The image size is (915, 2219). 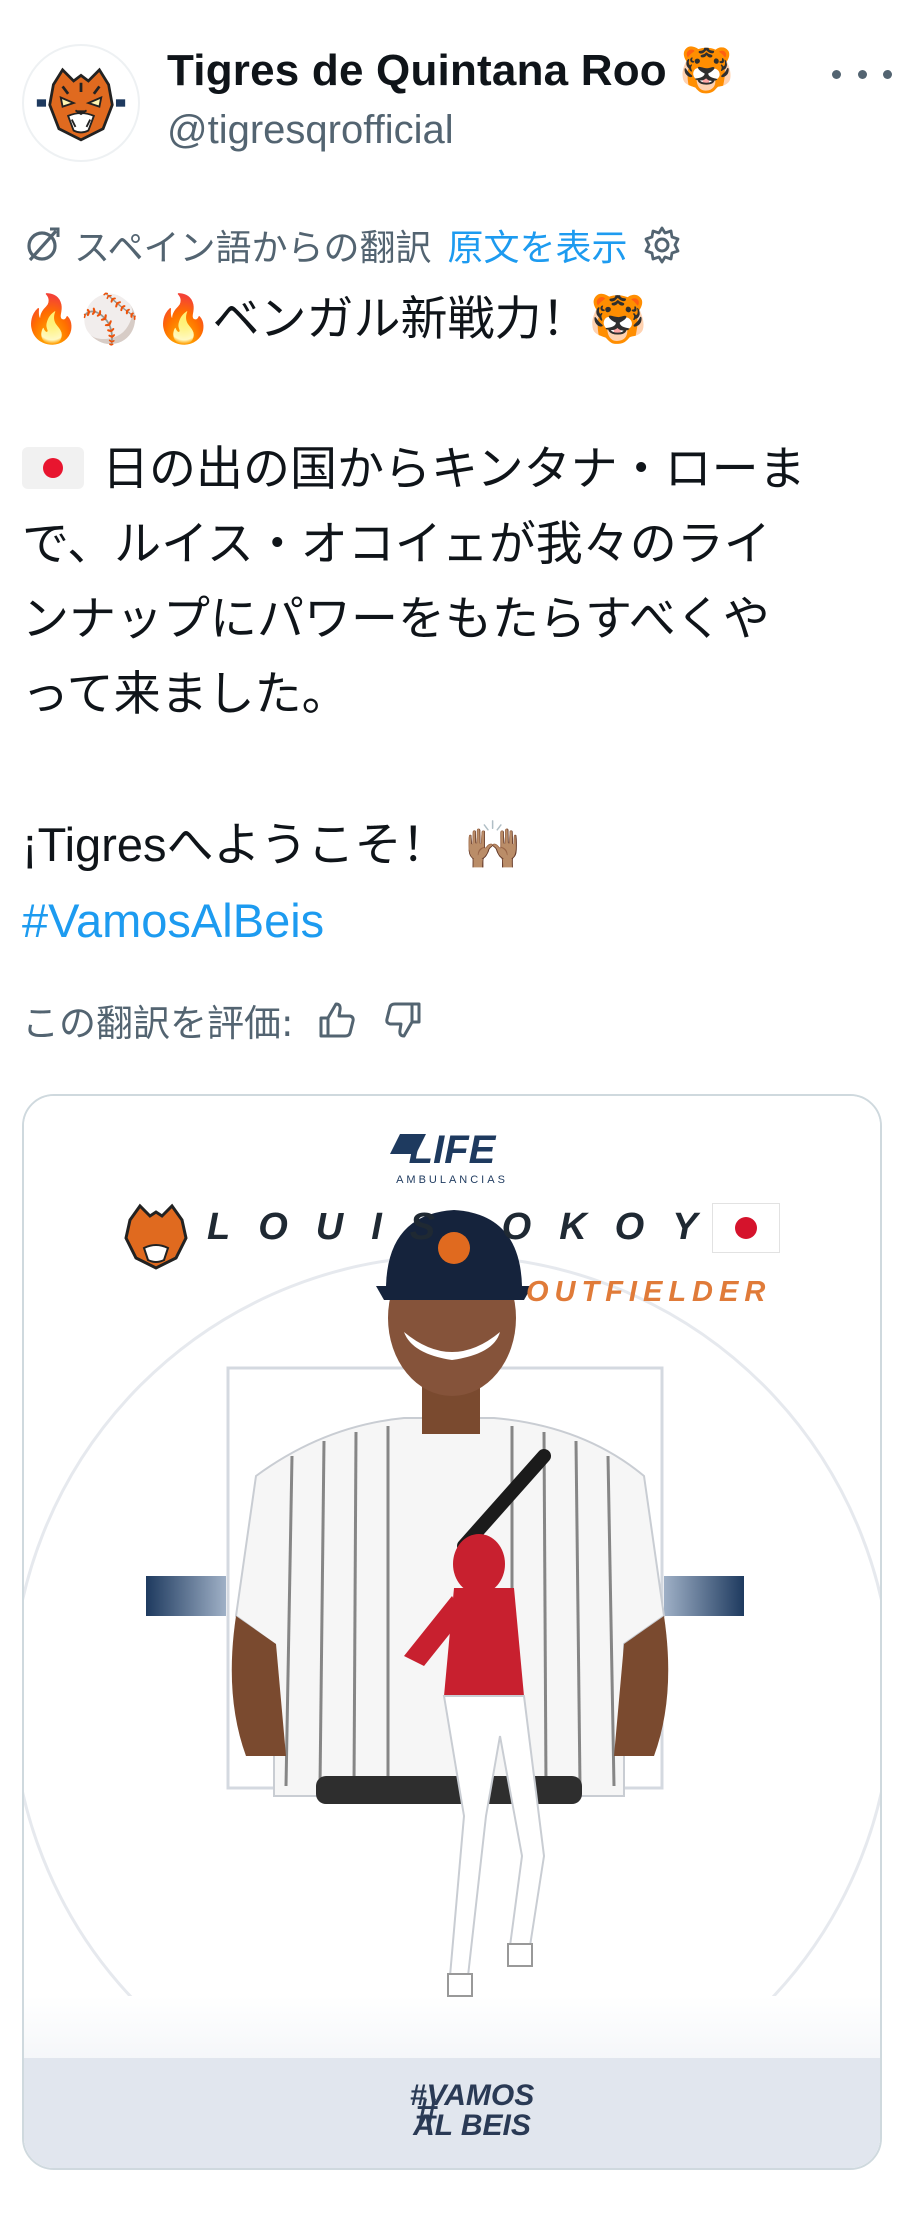 I want to click on sponsor-logo: LIFE, so click(x=452, y=1150).